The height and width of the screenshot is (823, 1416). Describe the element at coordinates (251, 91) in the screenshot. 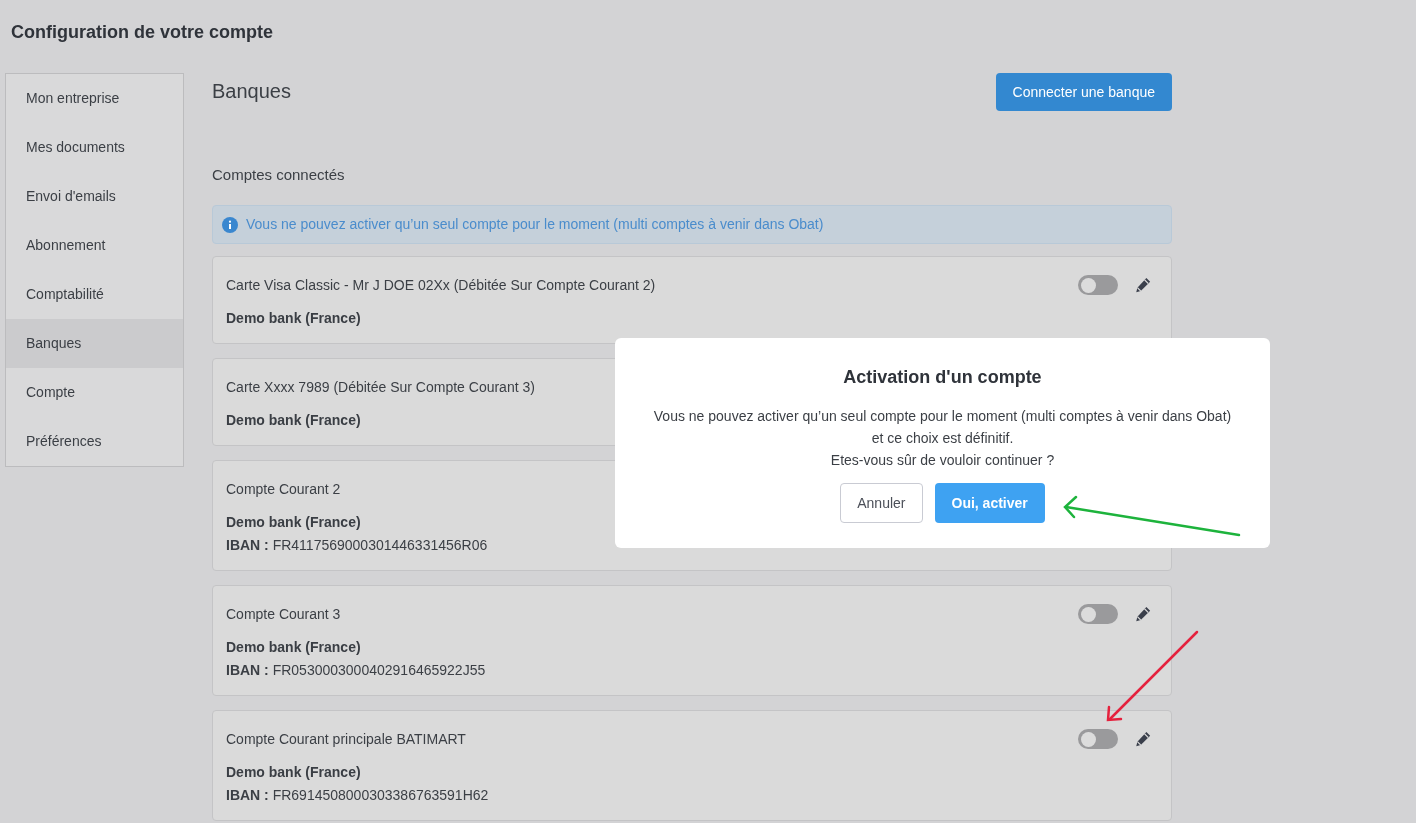

I see `section-title: Banques` at that location.